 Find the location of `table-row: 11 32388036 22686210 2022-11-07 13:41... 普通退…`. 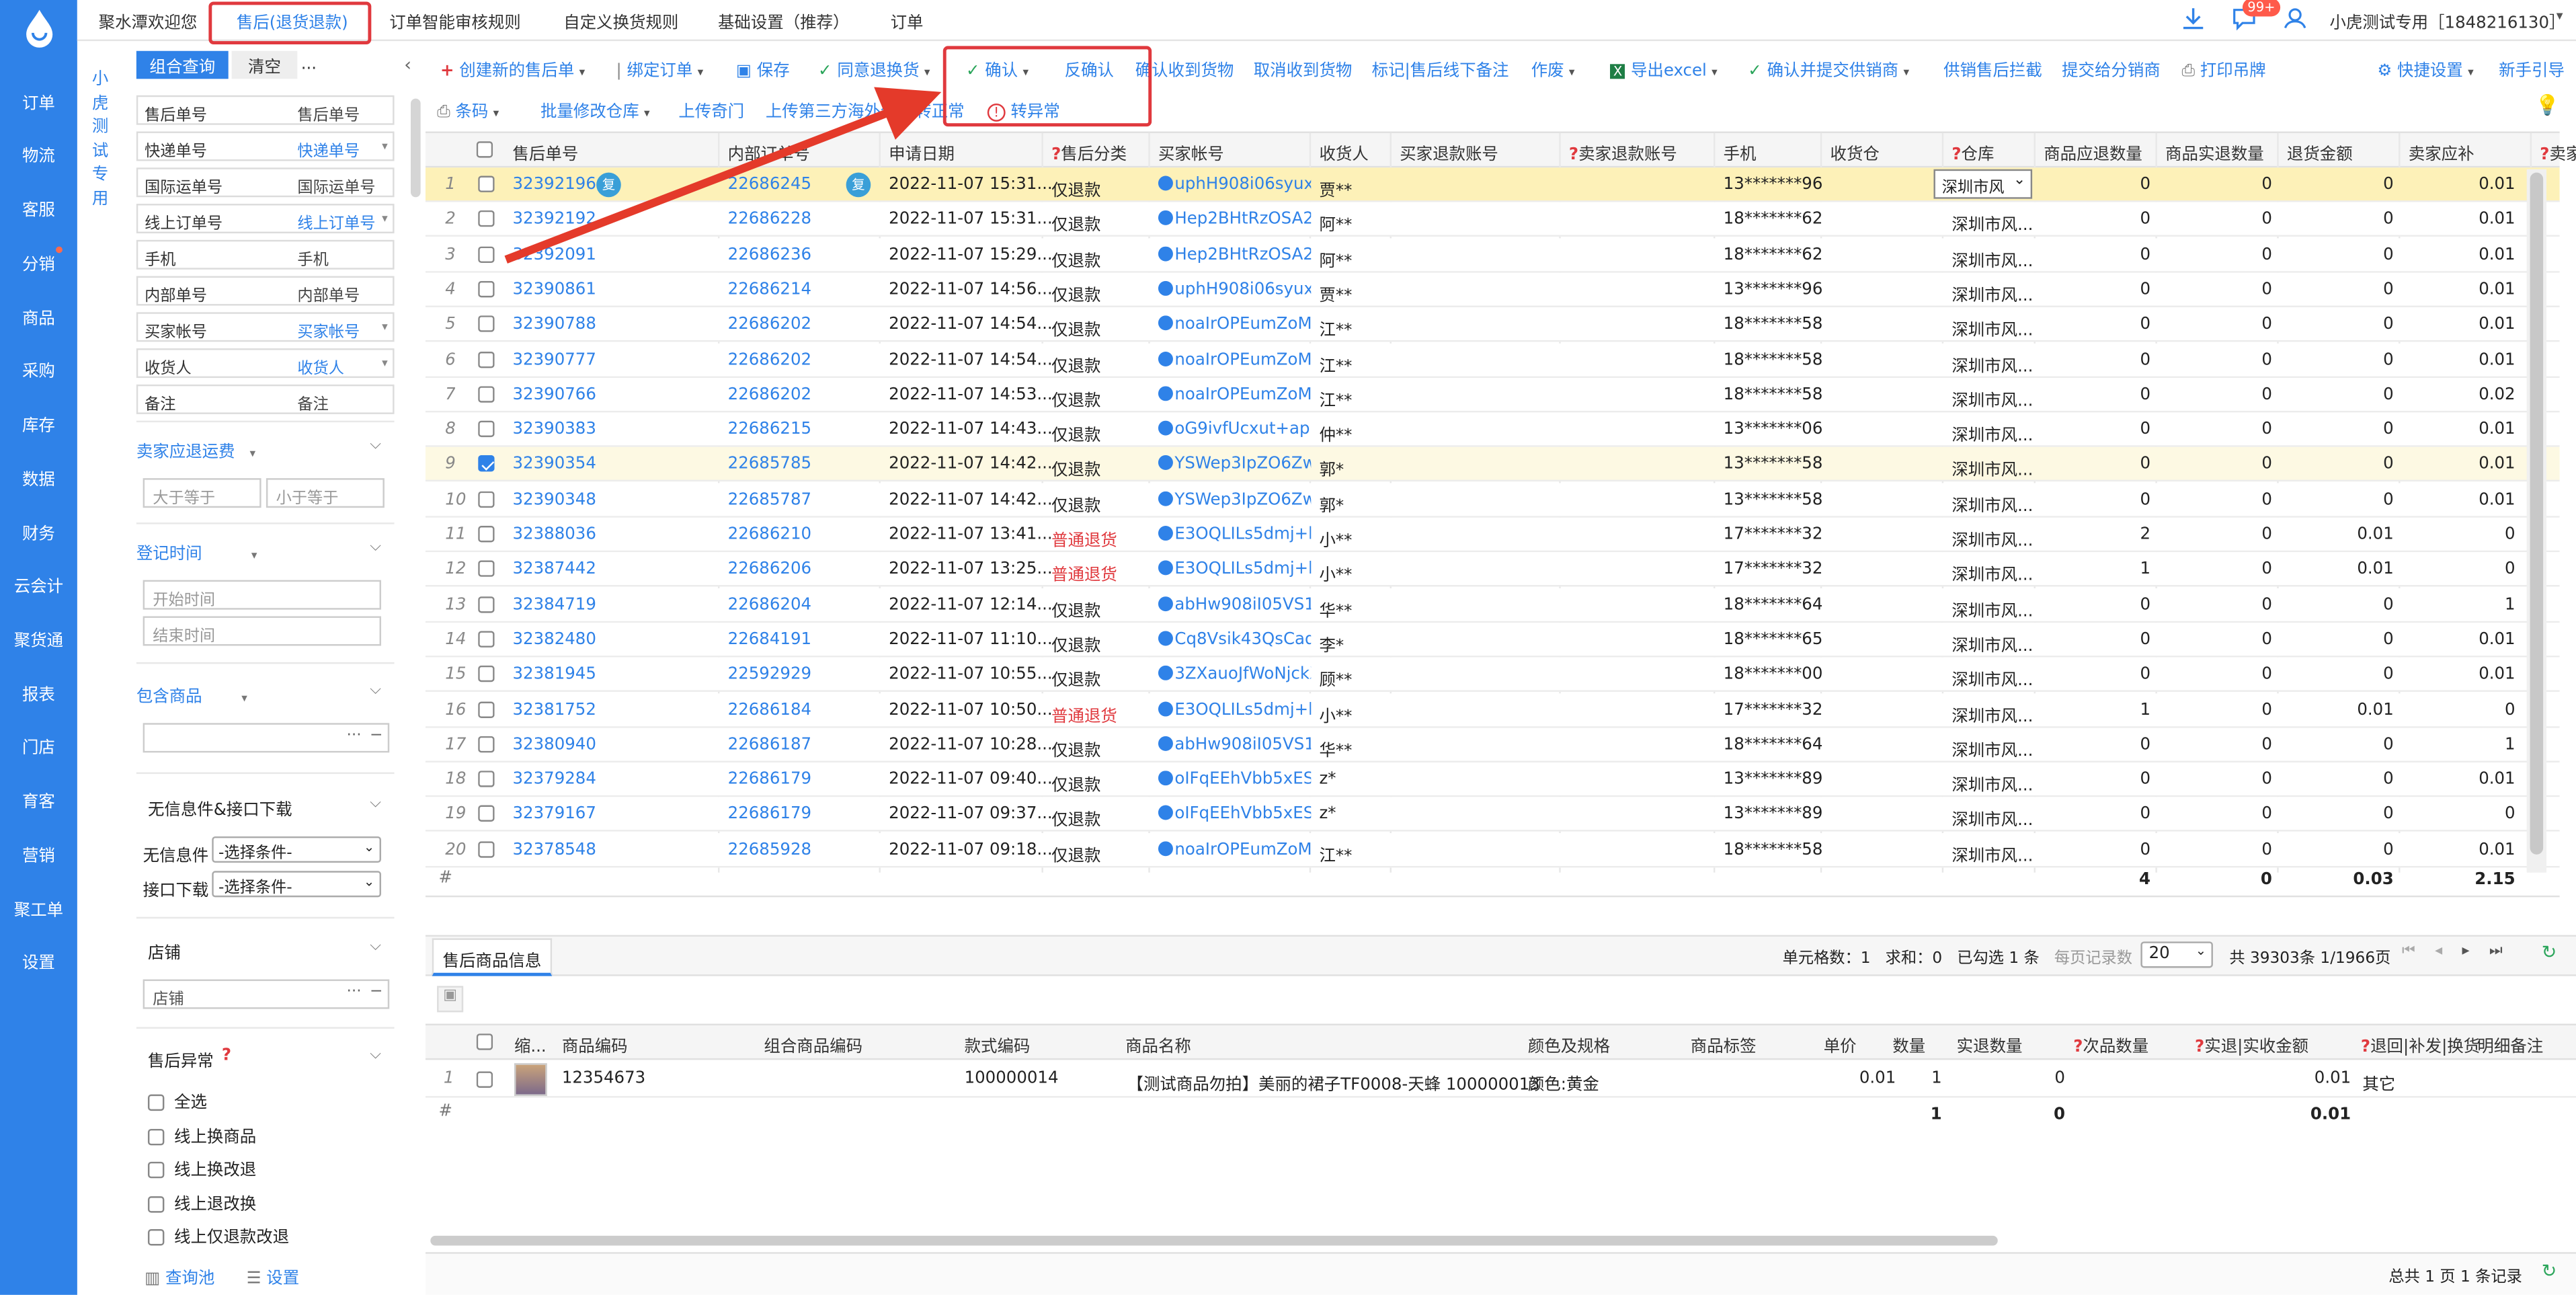

table-row: 11 32388036 22686210 2022-11-07 13:41... 普通退… is located at coordinates (1492, 535).